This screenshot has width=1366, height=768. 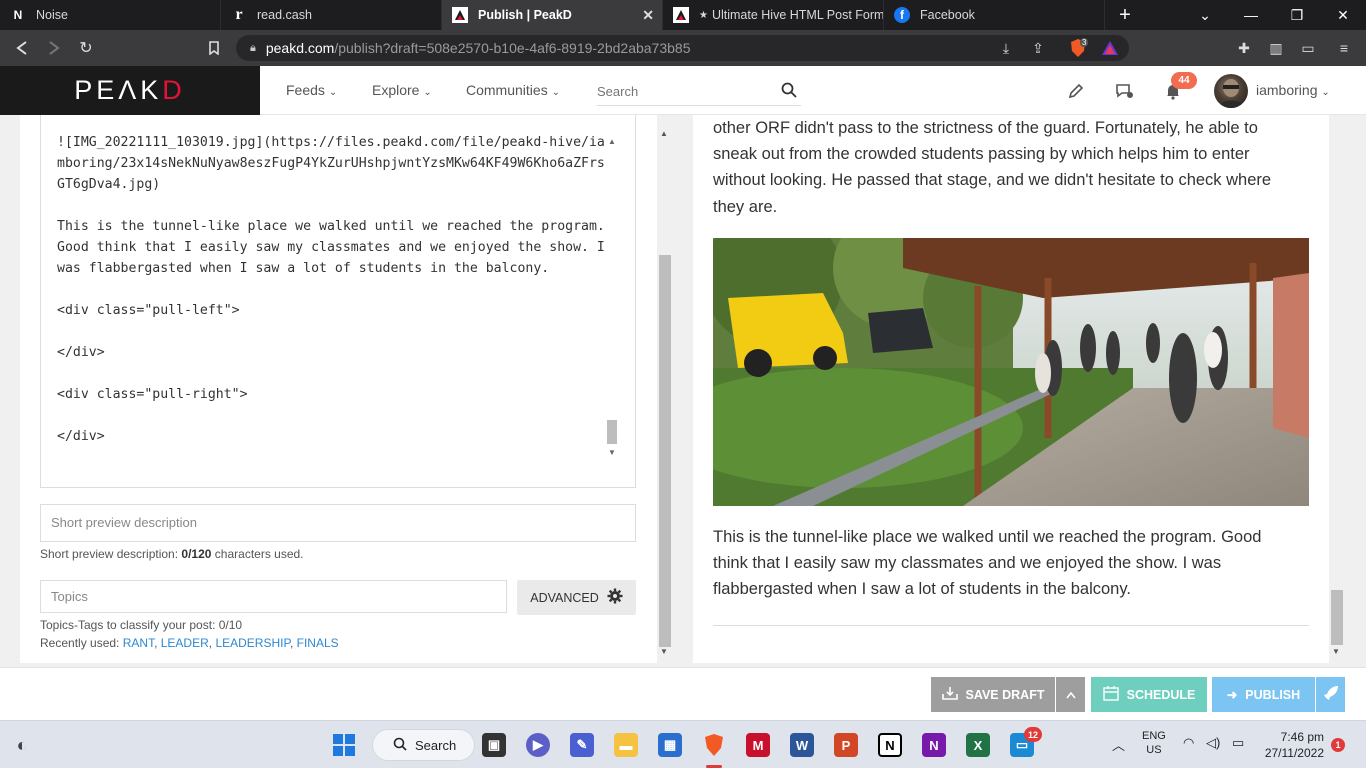 I want to click on tab-publish-peakd: Publish | PeakD ✕, so click(x=552, y=15).